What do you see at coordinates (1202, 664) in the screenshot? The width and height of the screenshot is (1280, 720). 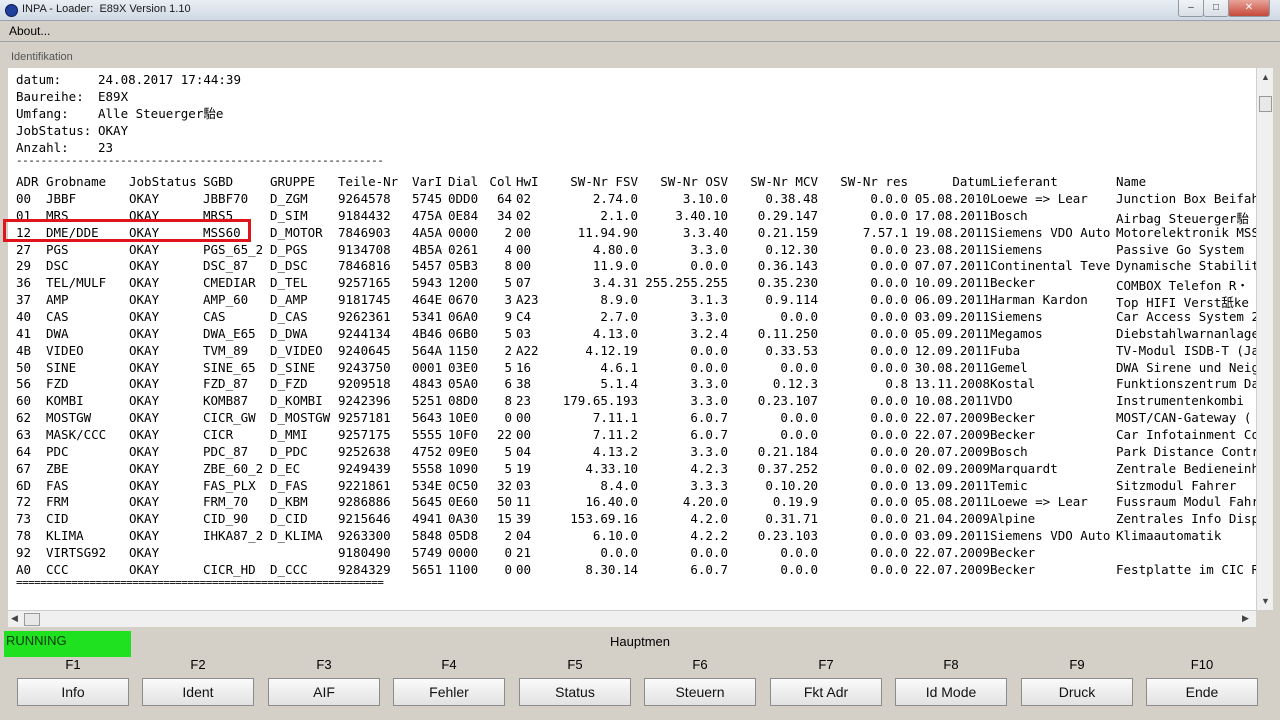 I see `fkey-label-f10: F10` at bounding box center [1202, 664].